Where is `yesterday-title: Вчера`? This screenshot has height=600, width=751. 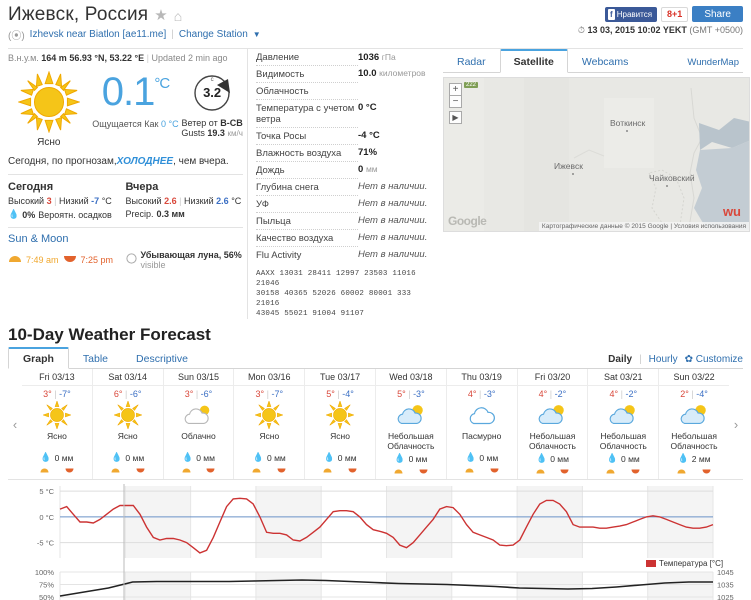 yesterday-title: Вчера is located at coordinates (142, 187).